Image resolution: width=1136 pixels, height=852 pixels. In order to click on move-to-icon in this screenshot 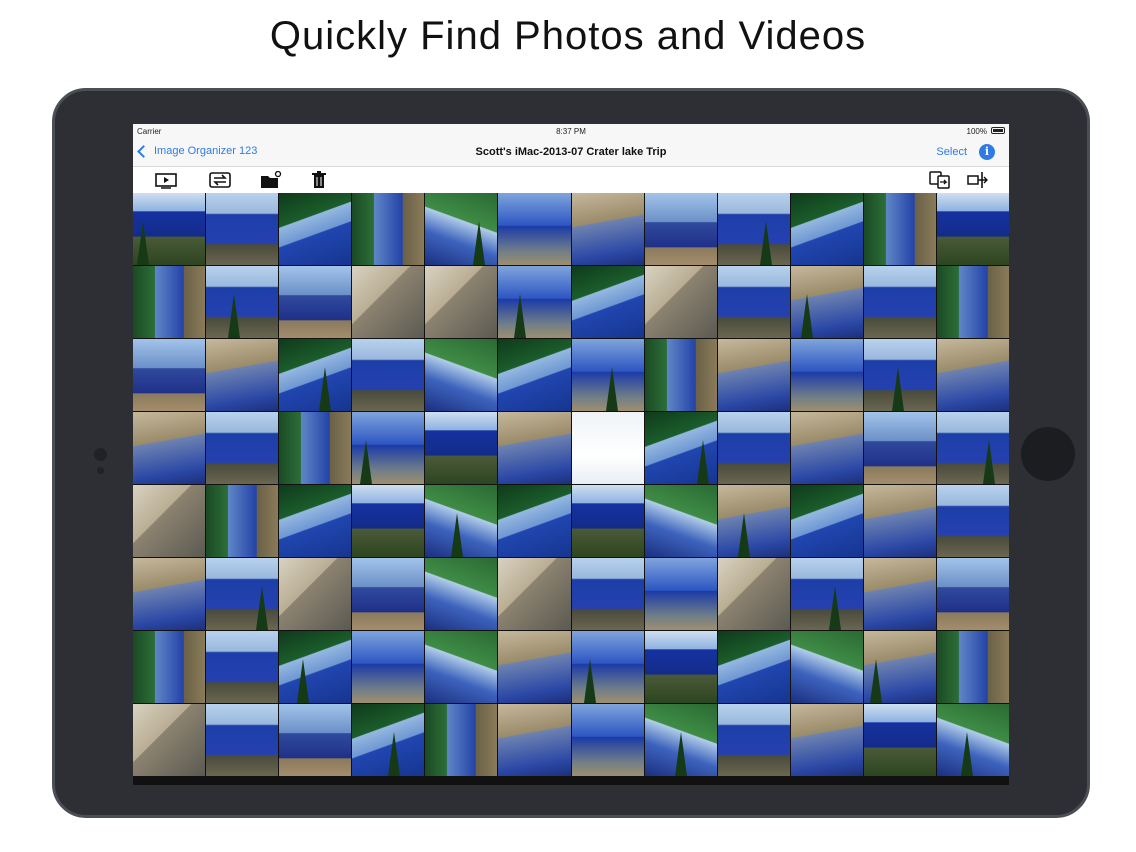, I will do `click(978, 180)`.